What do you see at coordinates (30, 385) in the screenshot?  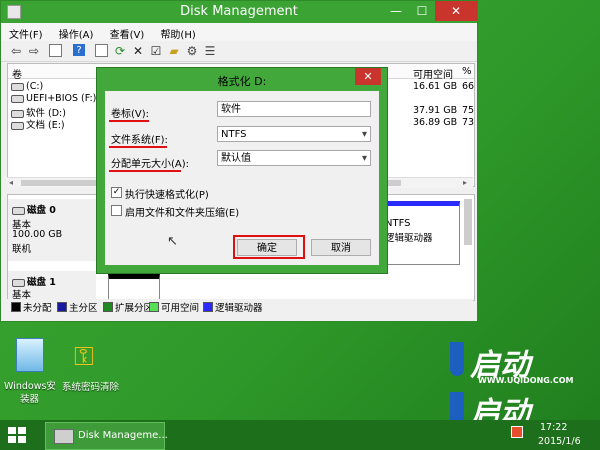 I see `desktop-icon-label: Windows安` at bounding box center [30, 385].